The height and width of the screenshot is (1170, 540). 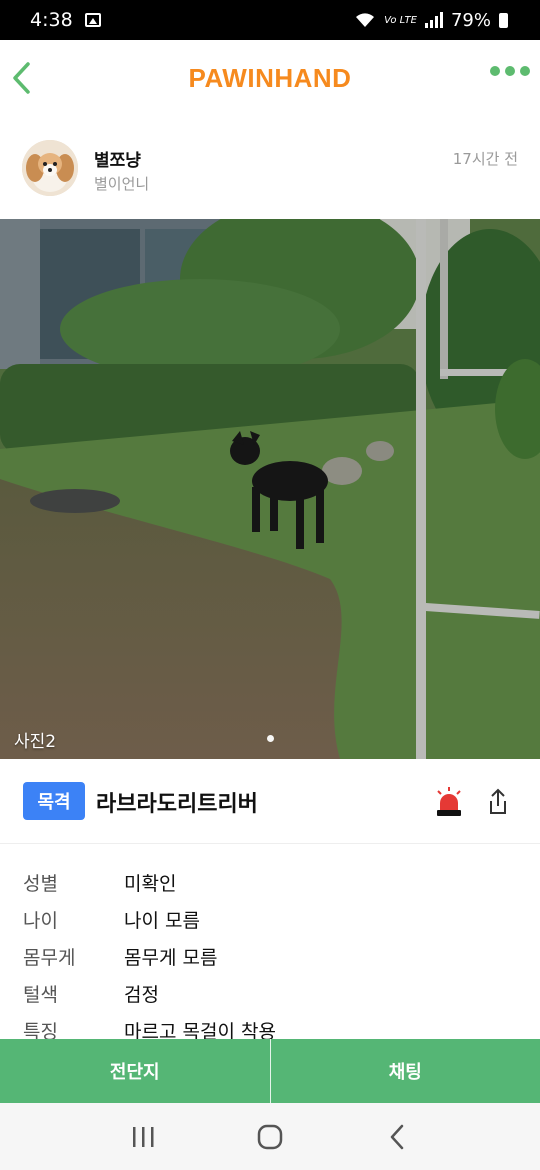 What do you see at coordinates (51, 20) in the screenshot?
I see `status-time: 4:38` at bounding box center [51, 20].